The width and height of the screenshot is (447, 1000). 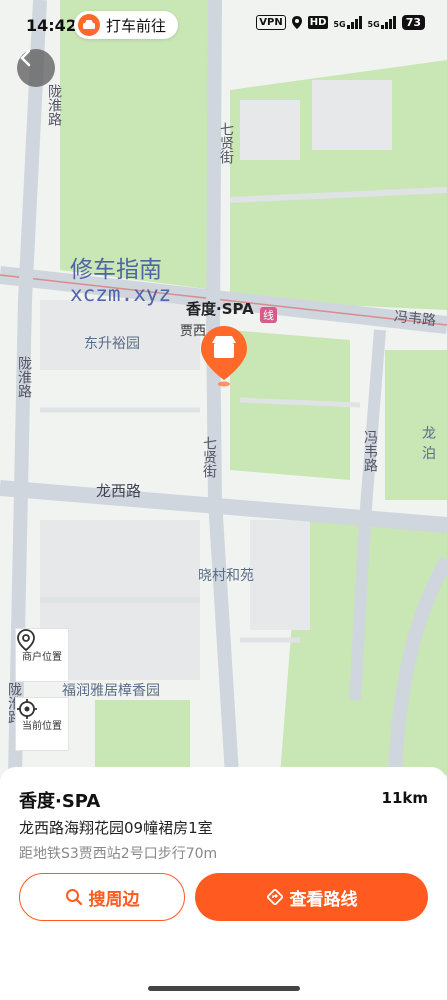 What do you see at coordinates (220, 309) in the screenshot?
I see `pin-label: 香度·SPA` at bounding box center [220, 309].